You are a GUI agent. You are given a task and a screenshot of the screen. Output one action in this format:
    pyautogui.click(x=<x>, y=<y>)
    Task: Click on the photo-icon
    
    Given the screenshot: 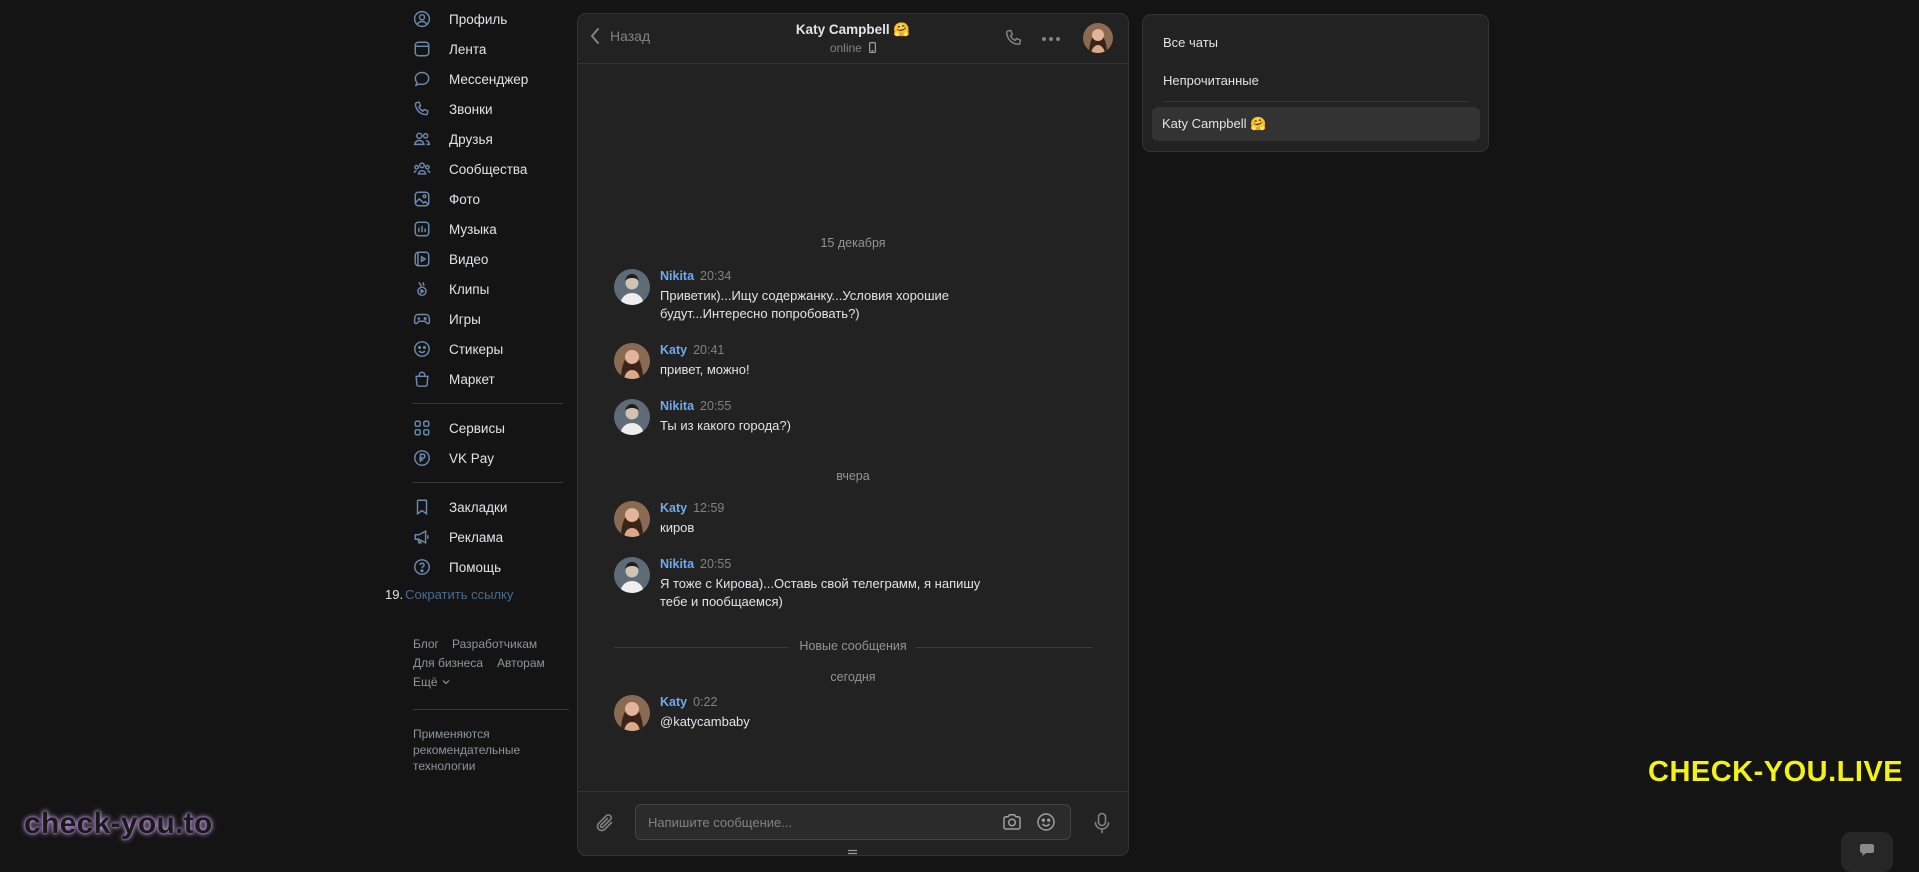 What is the action you would take?
    pyautogui.click(x=422, y=199)
    